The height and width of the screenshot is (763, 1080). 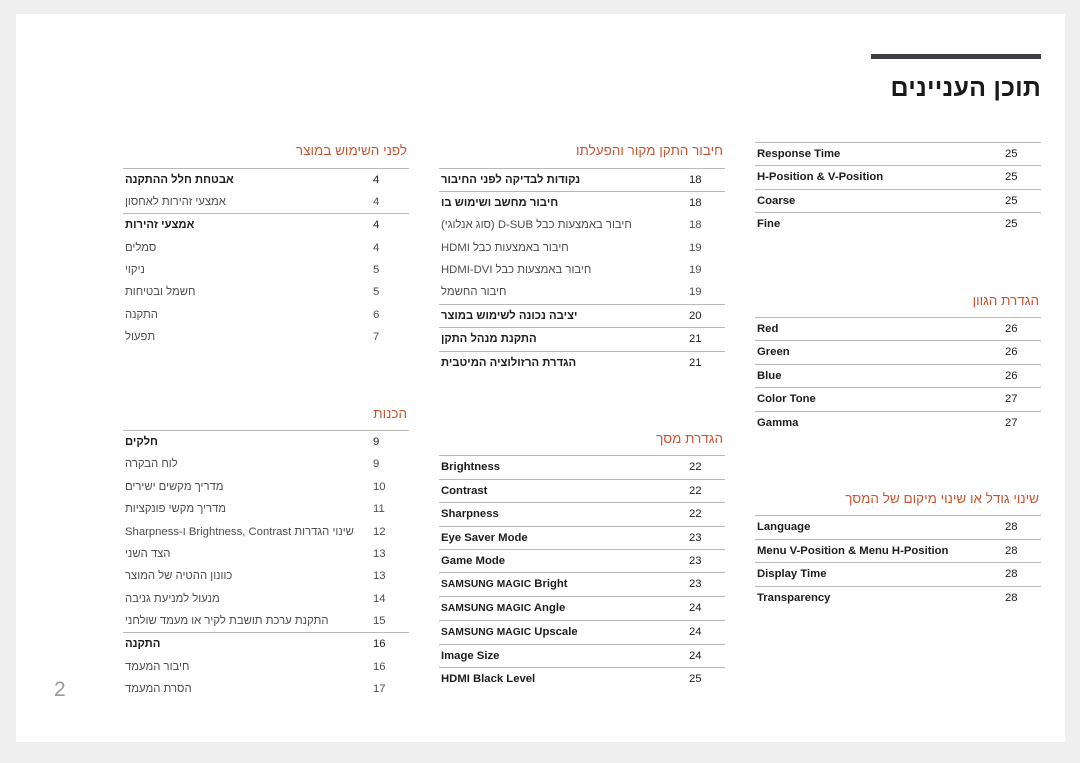 What do you see at coordinates (582, 180) in the screenshot?
I see `toc-entry: נקודות לבדיקה לפני החיבור 18` at bounding box center [582, 180].